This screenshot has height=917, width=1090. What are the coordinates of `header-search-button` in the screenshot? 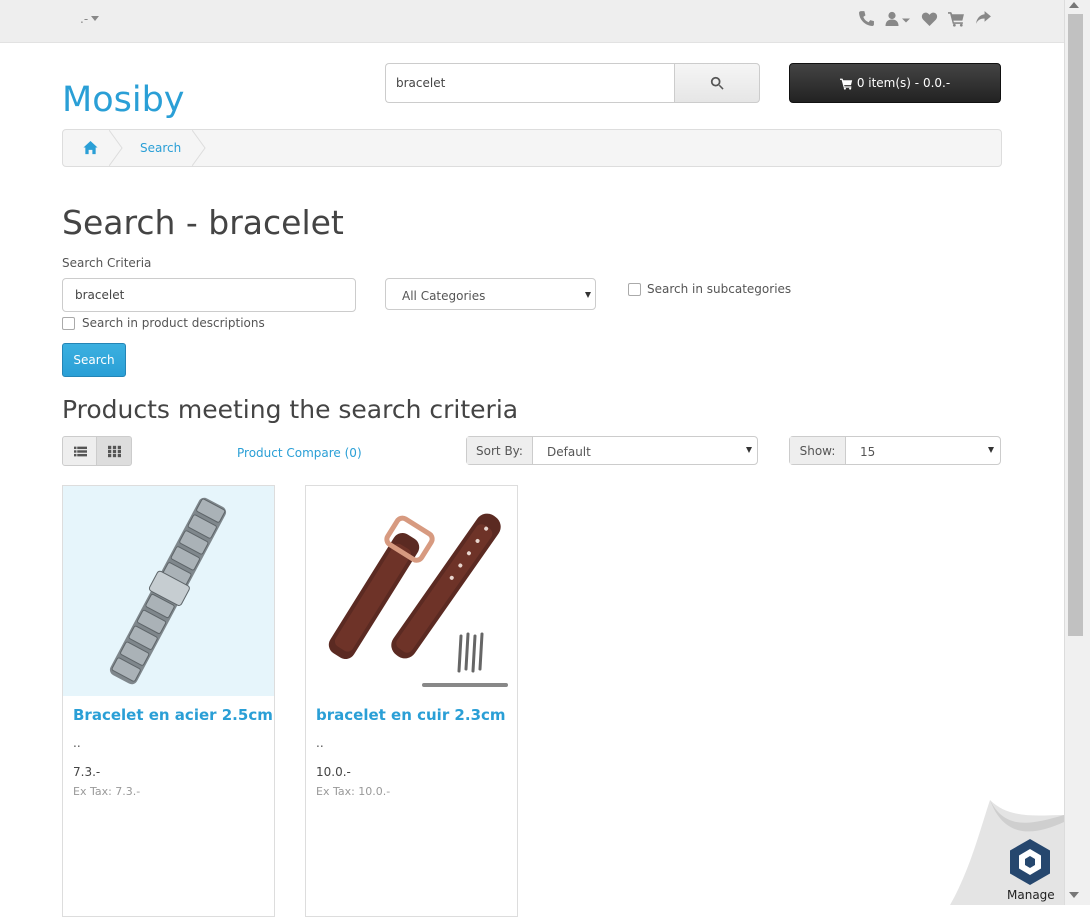 It's located at (717, 83).